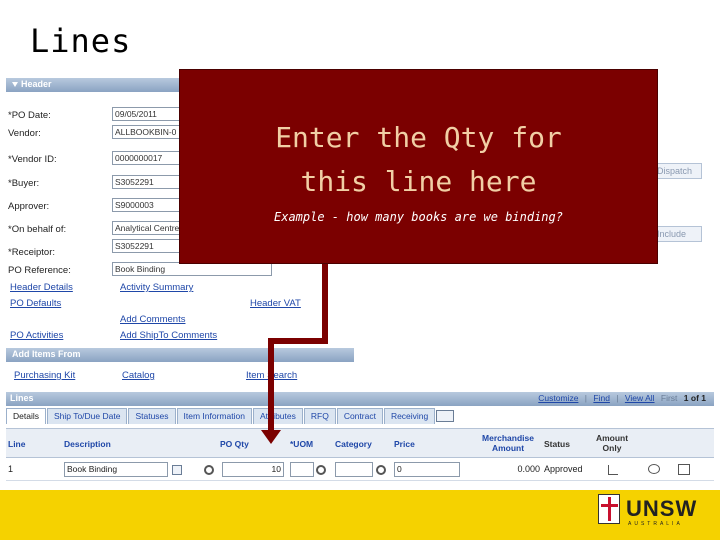 The width and height of the screenshot is (720, 540). I want to click on header-section-title: Header, so click(36, 84).